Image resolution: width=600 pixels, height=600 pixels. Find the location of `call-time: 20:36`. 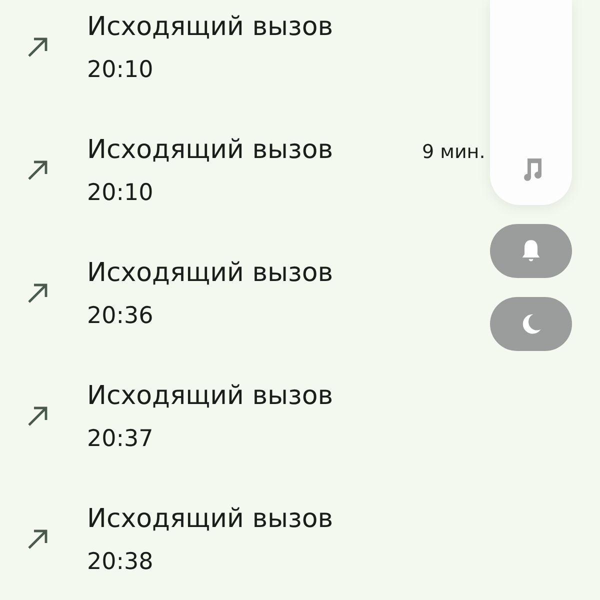

call-time: 20:36 is located at coordinates (120, 316).